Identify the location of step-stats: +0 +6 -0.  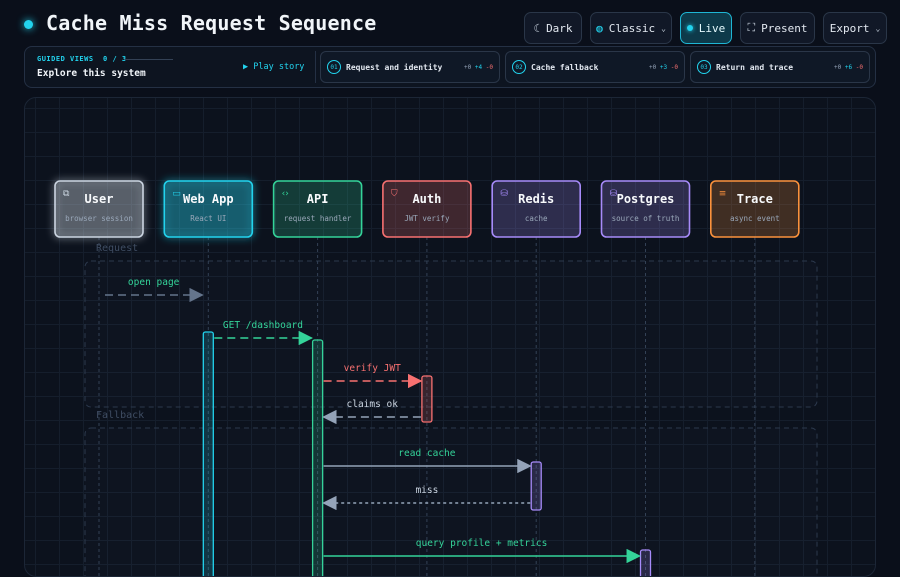
(848, 67).